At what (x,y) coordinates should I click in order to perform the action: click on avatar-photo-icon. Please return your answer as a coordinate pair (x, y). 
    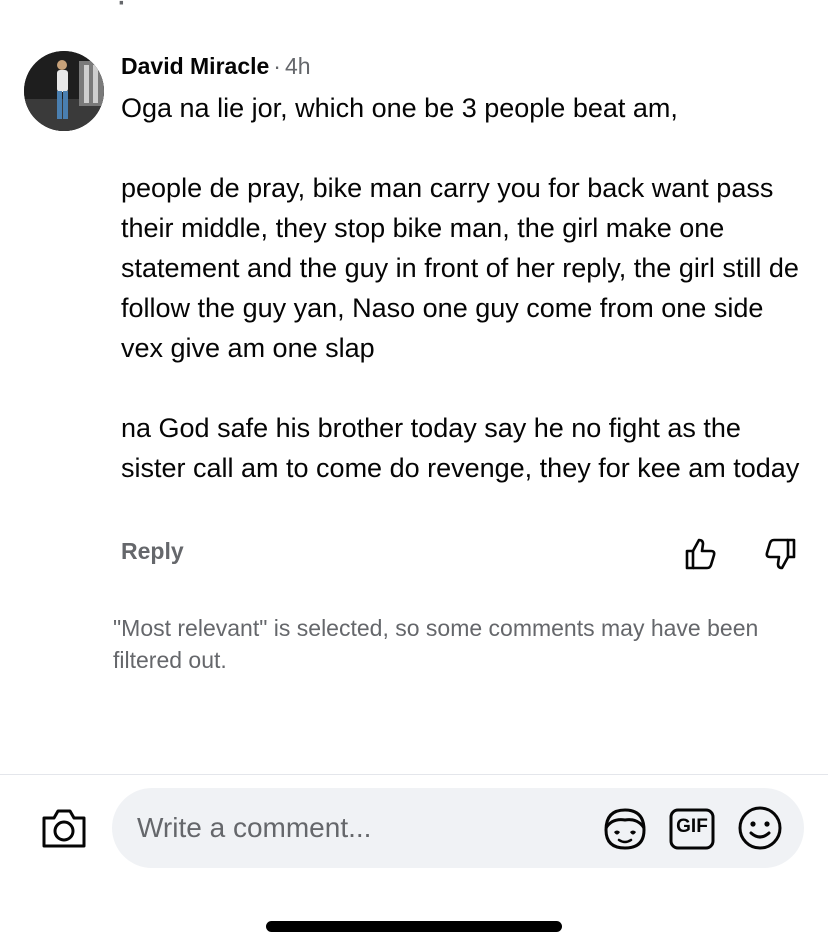
    Looking at the image, I should click on (64, 91).